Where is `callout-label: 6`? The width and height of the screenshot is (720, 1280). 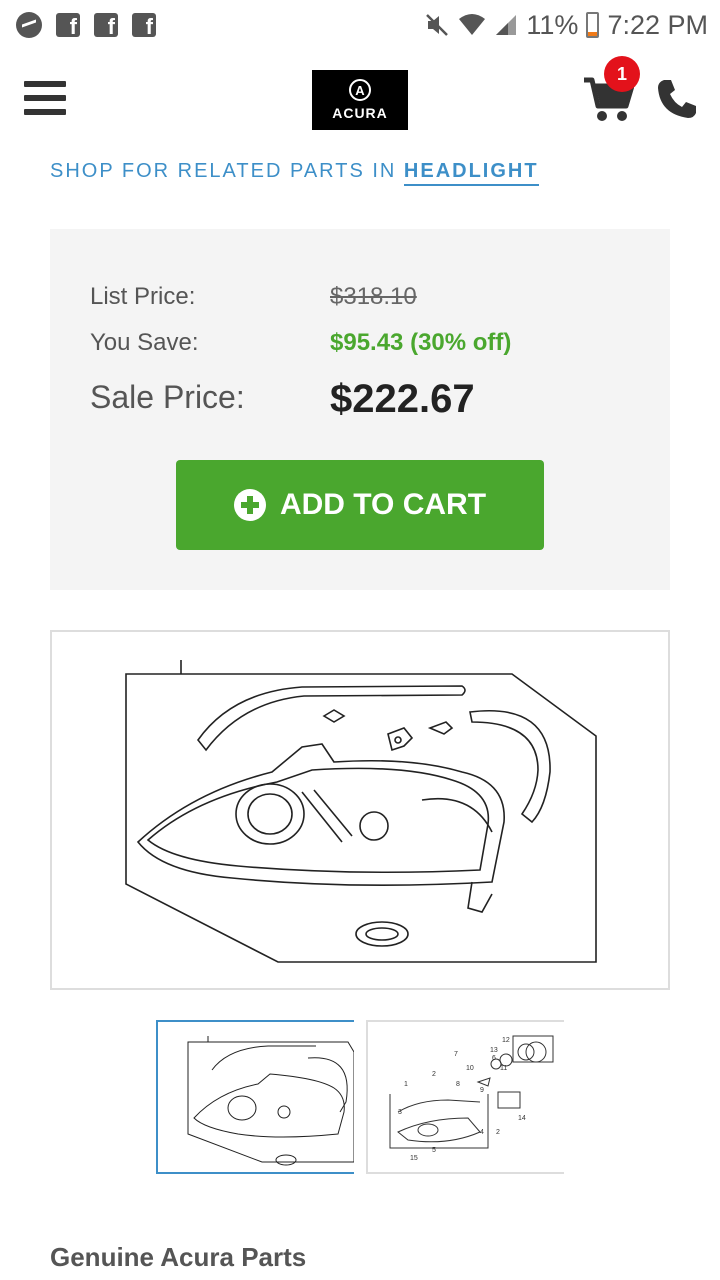
callout-label: 6 is located at coordinates (494, 1058).